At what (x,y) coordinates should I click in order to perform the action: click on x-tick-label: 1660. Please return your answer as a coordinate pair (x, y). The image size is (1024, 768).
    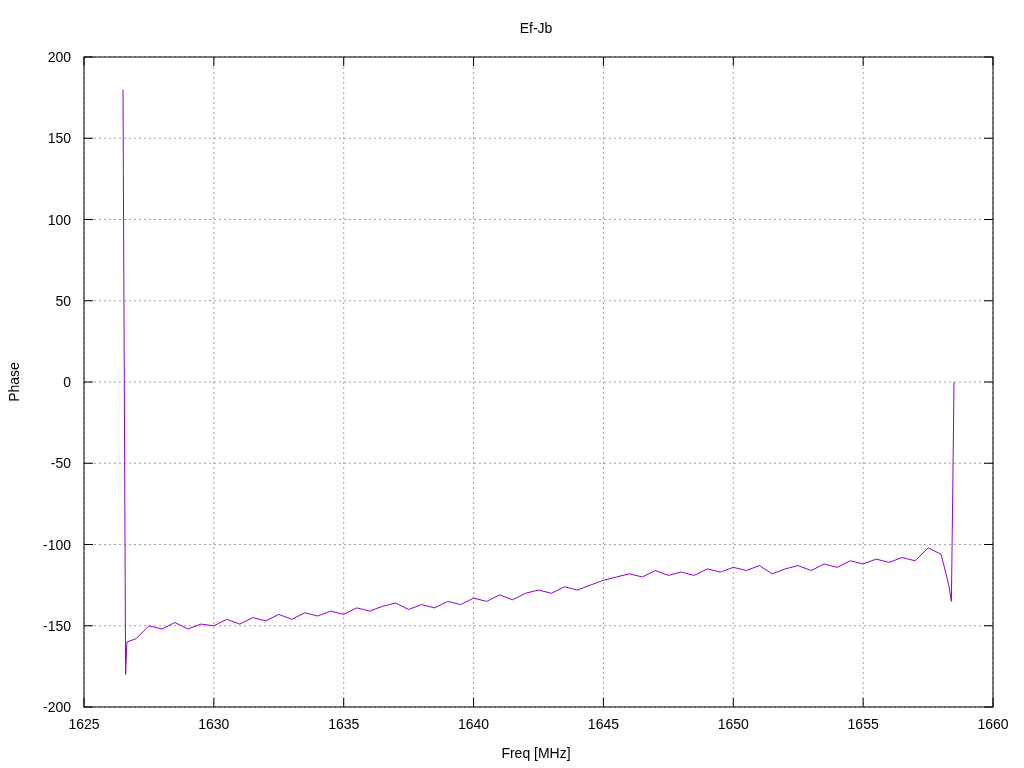
    Looking at the image, I should click on (993, 724).